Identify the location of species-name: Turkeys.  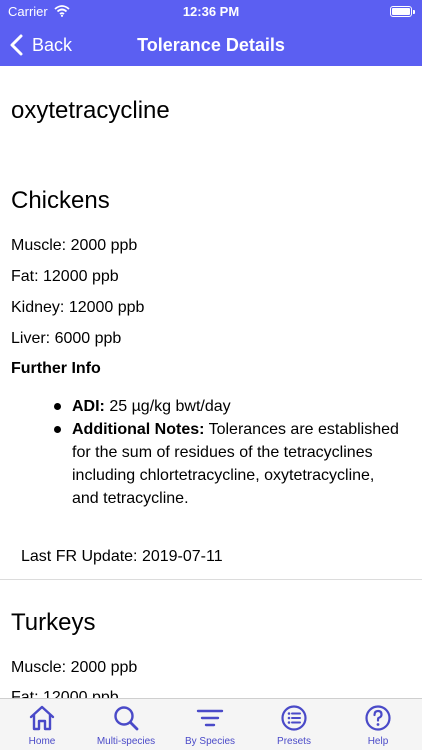
(53, 622).